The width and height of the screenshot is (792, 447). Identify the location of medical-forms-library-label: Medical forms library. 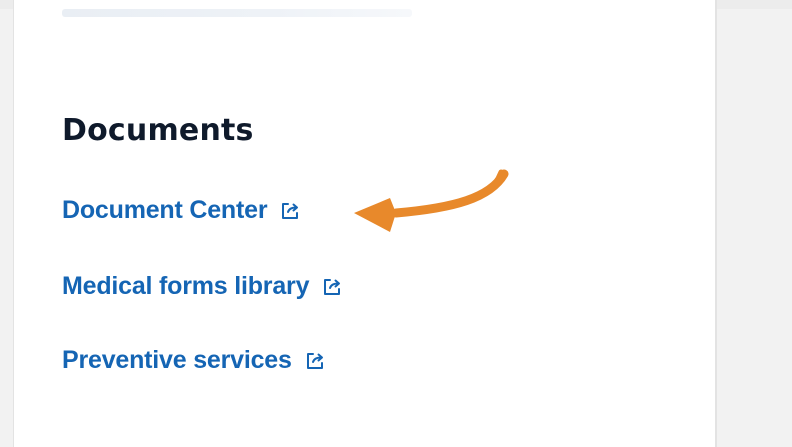
(186, 286).